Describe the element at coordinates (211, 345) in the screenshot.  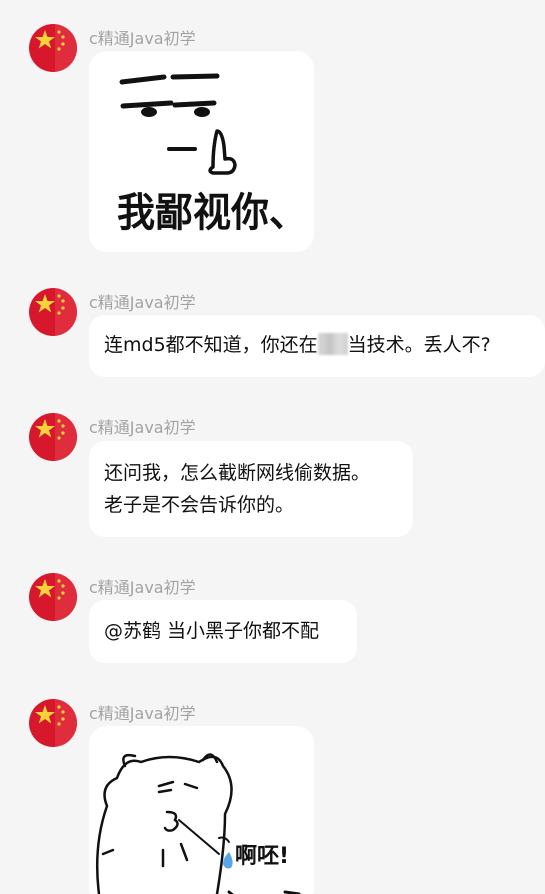
I see `message-text: 连md5都不知道，你还在` at that location.